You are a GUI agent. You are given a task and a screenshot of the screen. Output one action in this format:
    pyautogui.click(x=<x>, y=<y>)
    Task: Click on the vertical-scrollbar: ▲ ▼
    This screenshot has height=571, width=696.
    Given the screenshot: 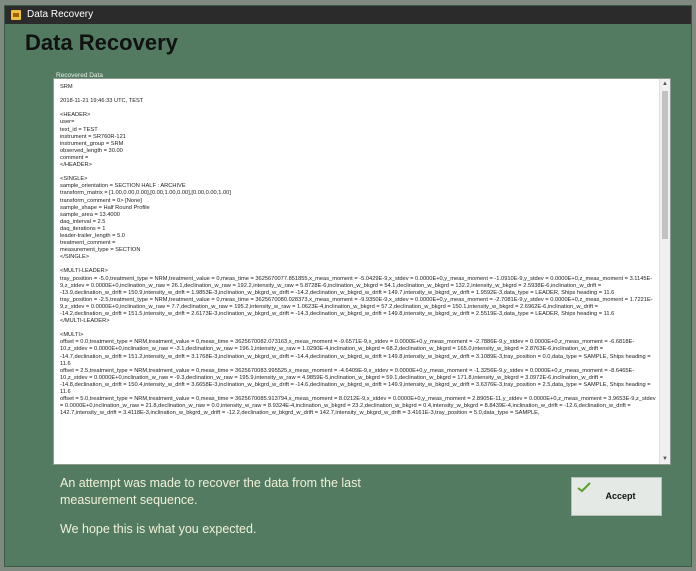 What is the action you would take?
    pyautogui.click(x=664, y=271)
    